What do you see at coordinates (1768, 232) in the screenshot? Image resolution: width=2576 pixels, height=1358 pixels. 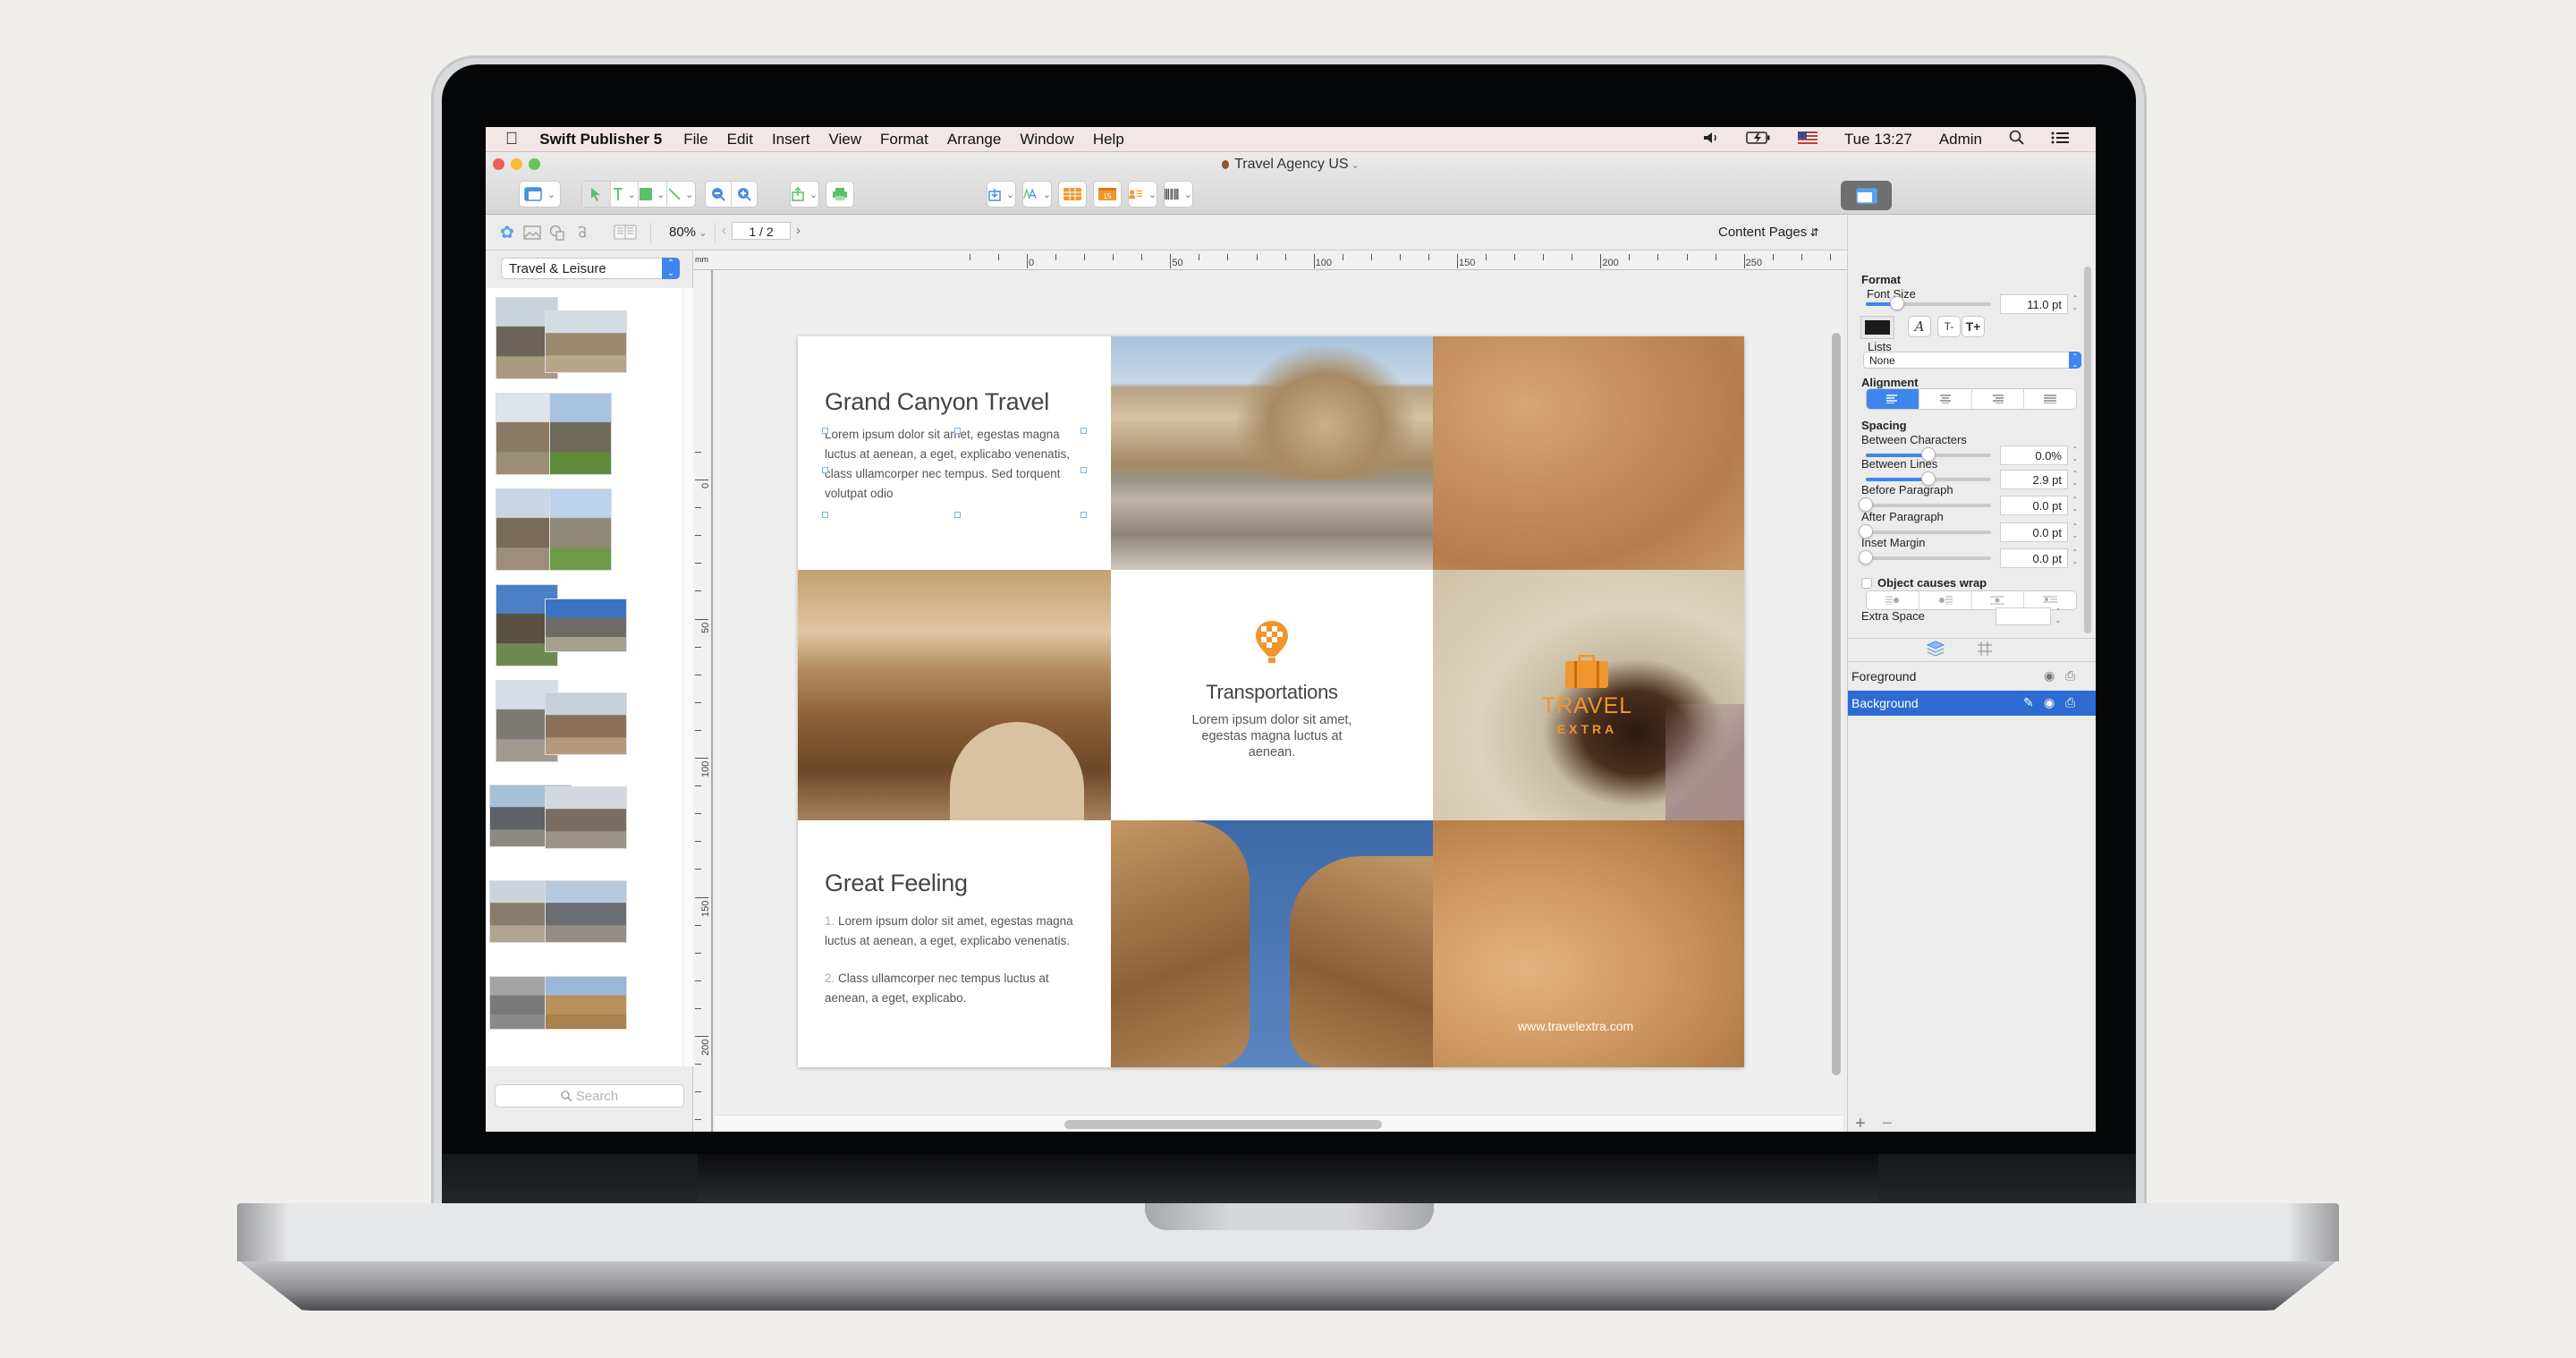 I see `page-set-dropdown: Content Pages ⇵` at bounding box center [1768, 232].